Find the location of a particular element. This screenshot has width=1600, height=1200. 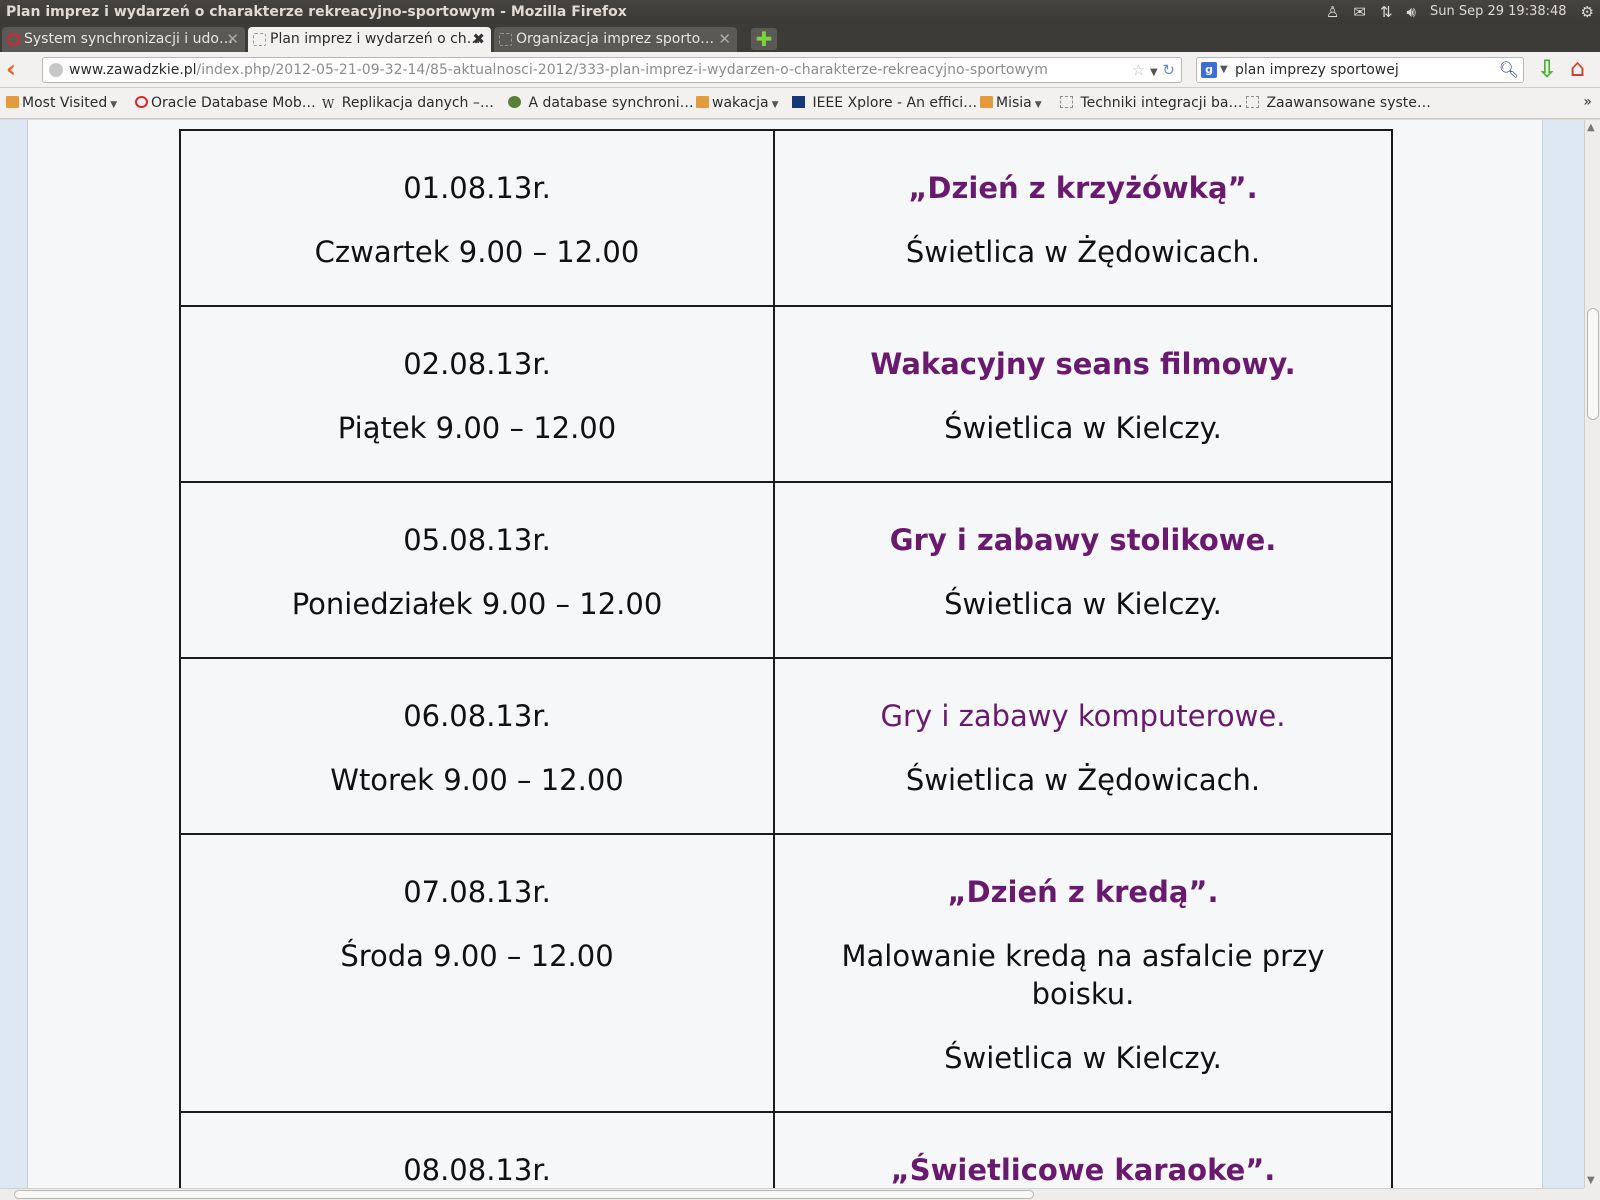

mail-icon: ✉ is located at coordinates (1359, 12).